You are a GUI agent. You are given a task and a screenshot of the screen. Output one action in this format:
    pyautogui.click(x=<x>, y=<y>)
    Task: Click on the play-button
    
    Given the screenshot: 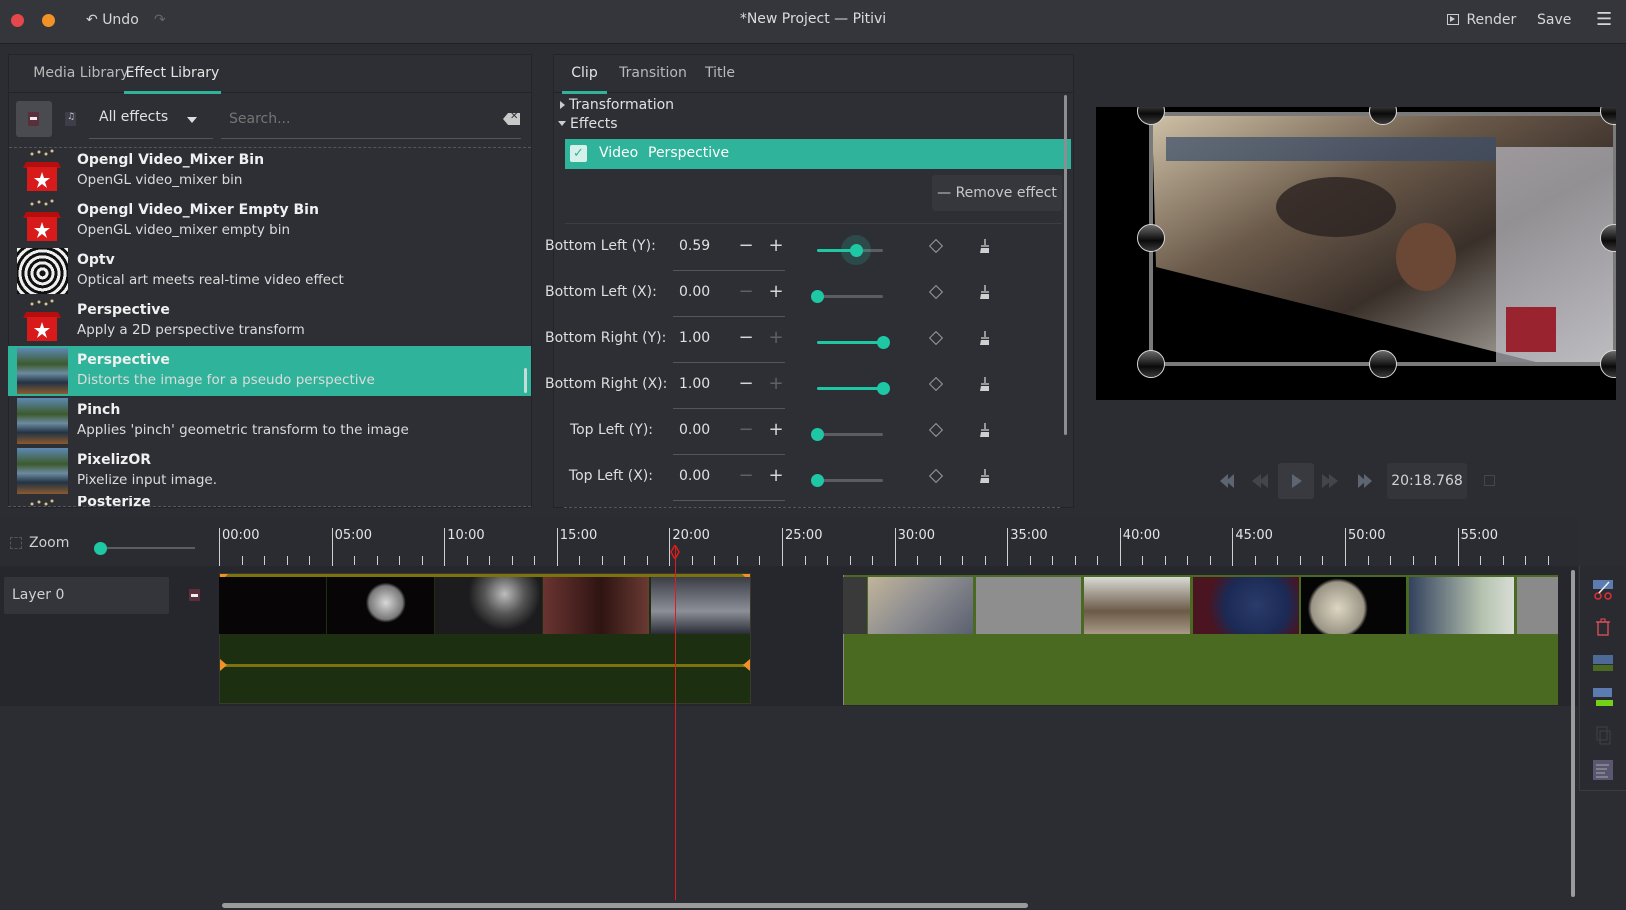 What is the action you would take?
    pyautogui.click(x=1296, y=481)
    